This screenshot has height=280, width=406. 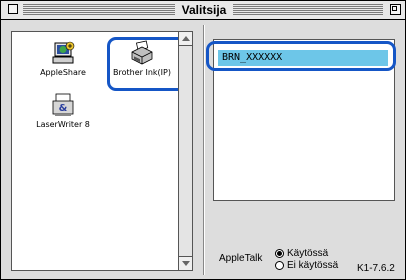 What do you see at coordinates (63, 53) in the screenshot?
I see `appleshare-icon` at bounding box center [63, 53].